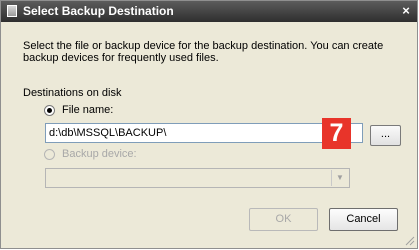 The image size is (419, 250). I want to click on resize-grip-icon, so click(410, 241).